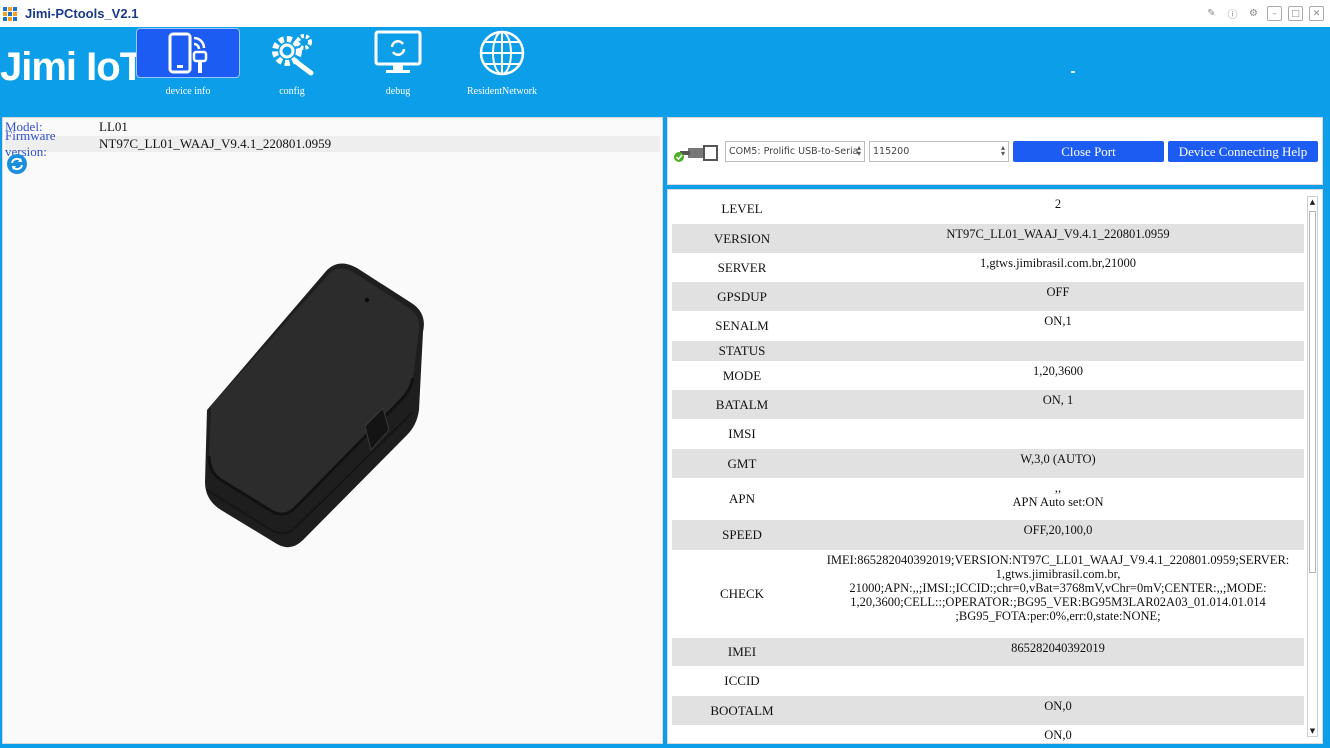  Describe the element at coordinates (742, 593) in the screenshot. I see `param-name: CHECK` at that location.